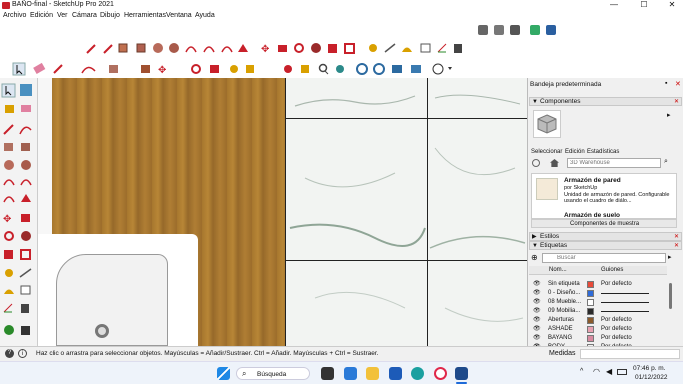 Image resolution: width=683 pixels, height=384 pixels. Describe the element at coordinates (605, 236) in the screenshot. I see `styles-header: ▶ Estilos ✕` at that location.